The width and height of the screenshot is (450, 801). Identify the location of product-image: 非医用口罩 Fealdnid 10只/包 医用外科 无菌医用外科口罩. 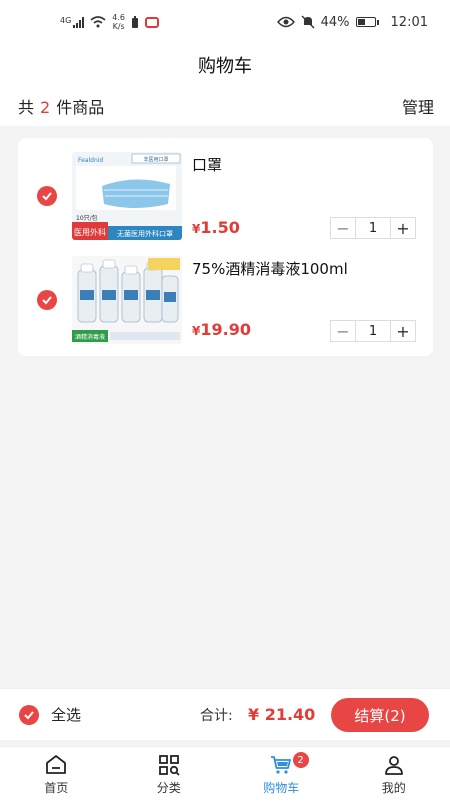
(127, 196).